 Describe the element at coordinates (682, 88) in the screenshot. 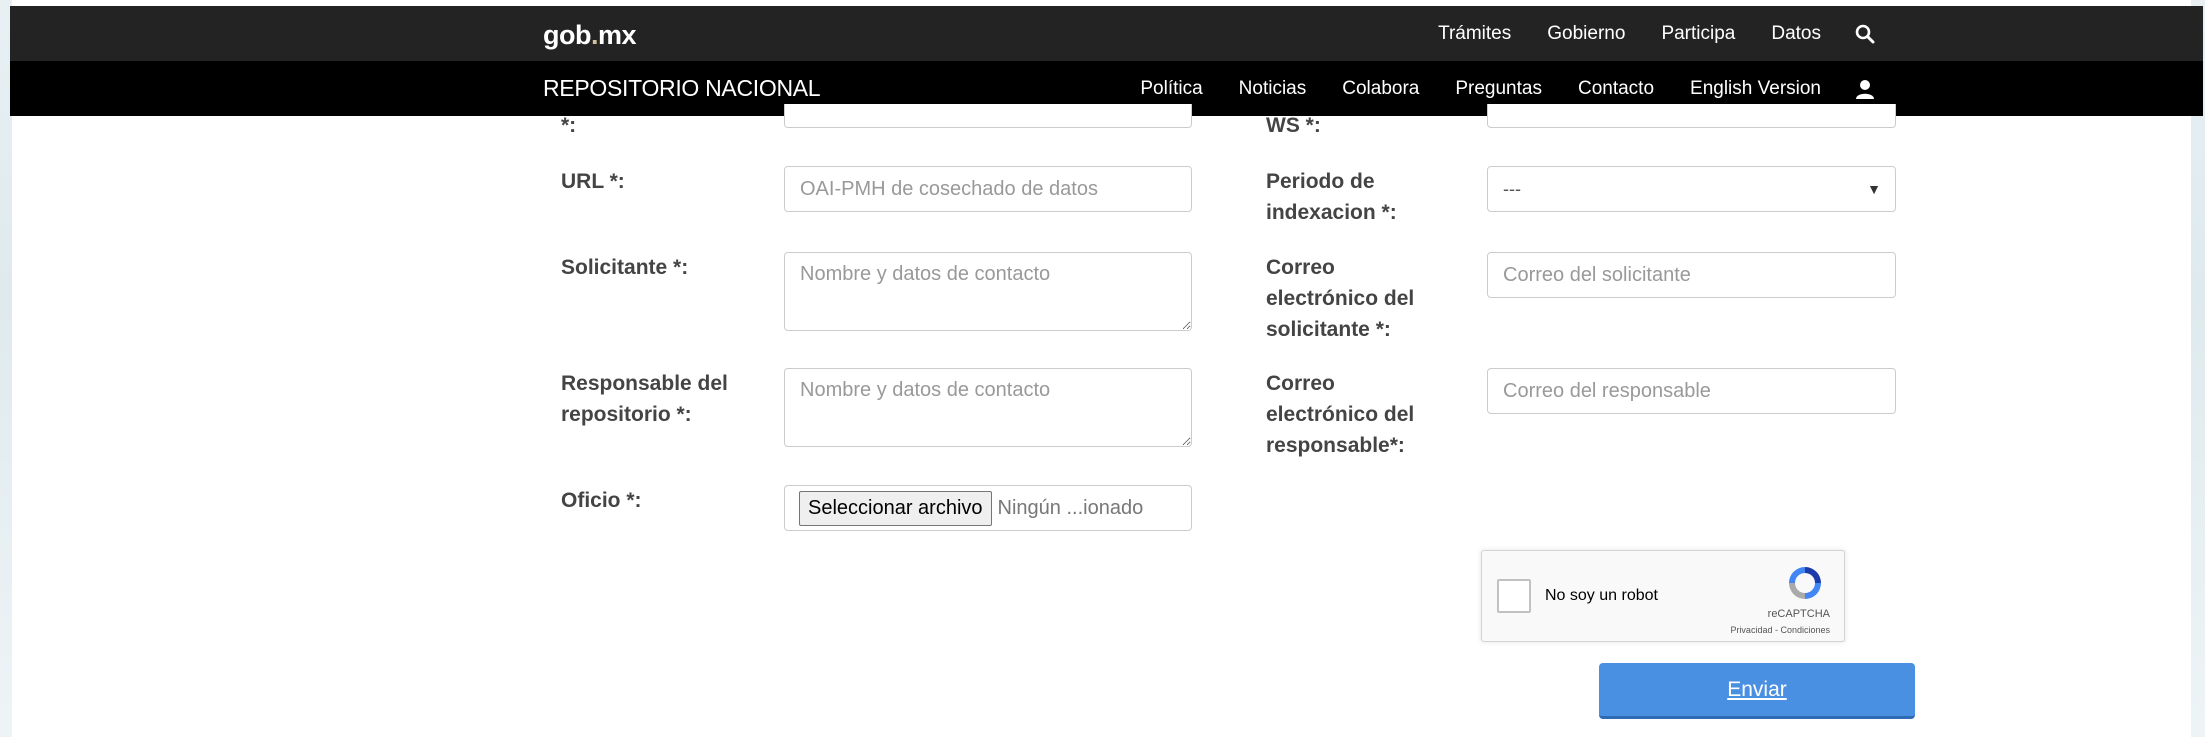

I see `site-title: REPOSITORIO NACIONAL` at that location.